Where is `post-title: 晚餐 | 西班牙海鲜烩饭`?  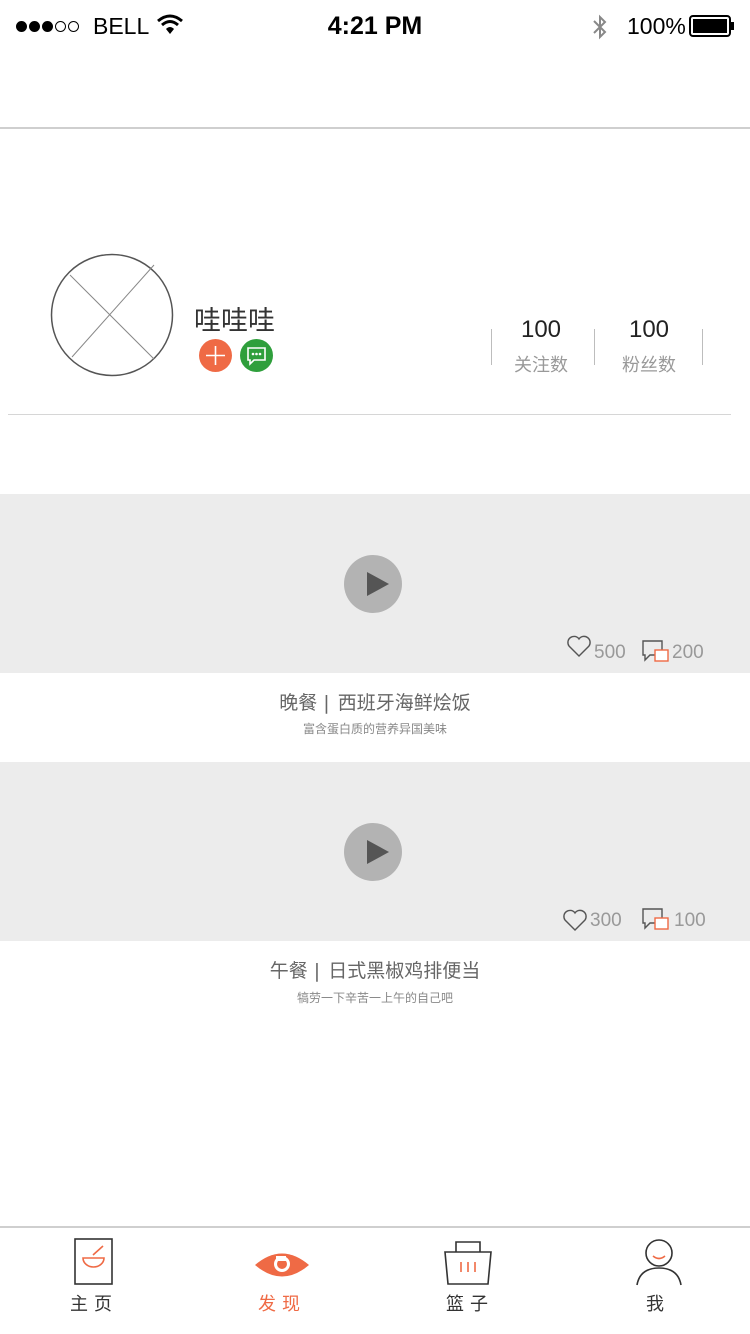 post-title: 晚餐 | 西班牙海鲜烩饭 is located at coordinates (375, 701).